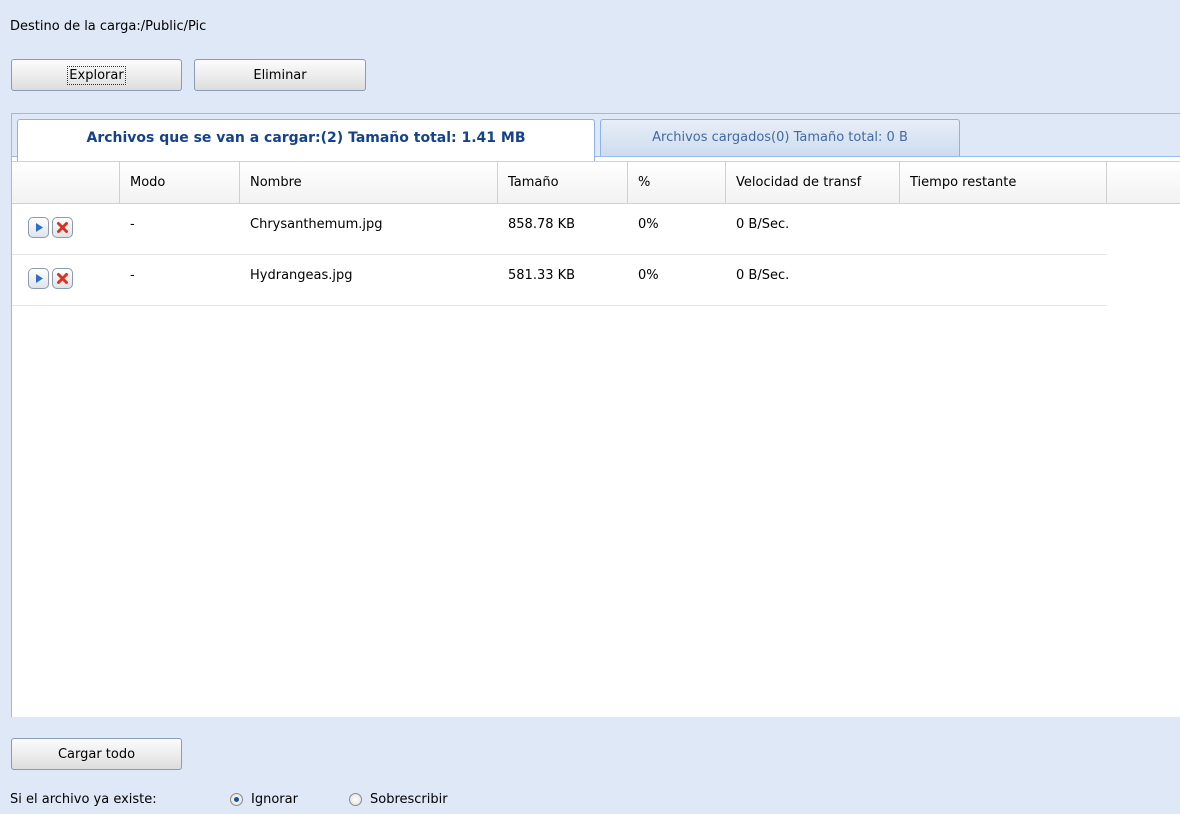 The image size is (1180, 814). I want to click on file-exists-label: Si el archivo ya existe:, so click(83, 799).